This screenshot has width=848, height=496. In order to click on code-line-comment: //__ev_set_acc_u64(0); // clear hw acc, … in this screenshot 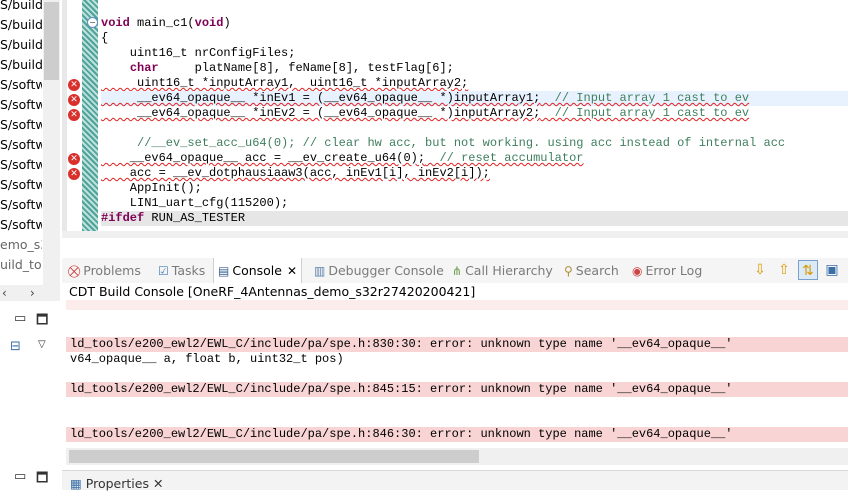, I will do `click(443, 143)`.